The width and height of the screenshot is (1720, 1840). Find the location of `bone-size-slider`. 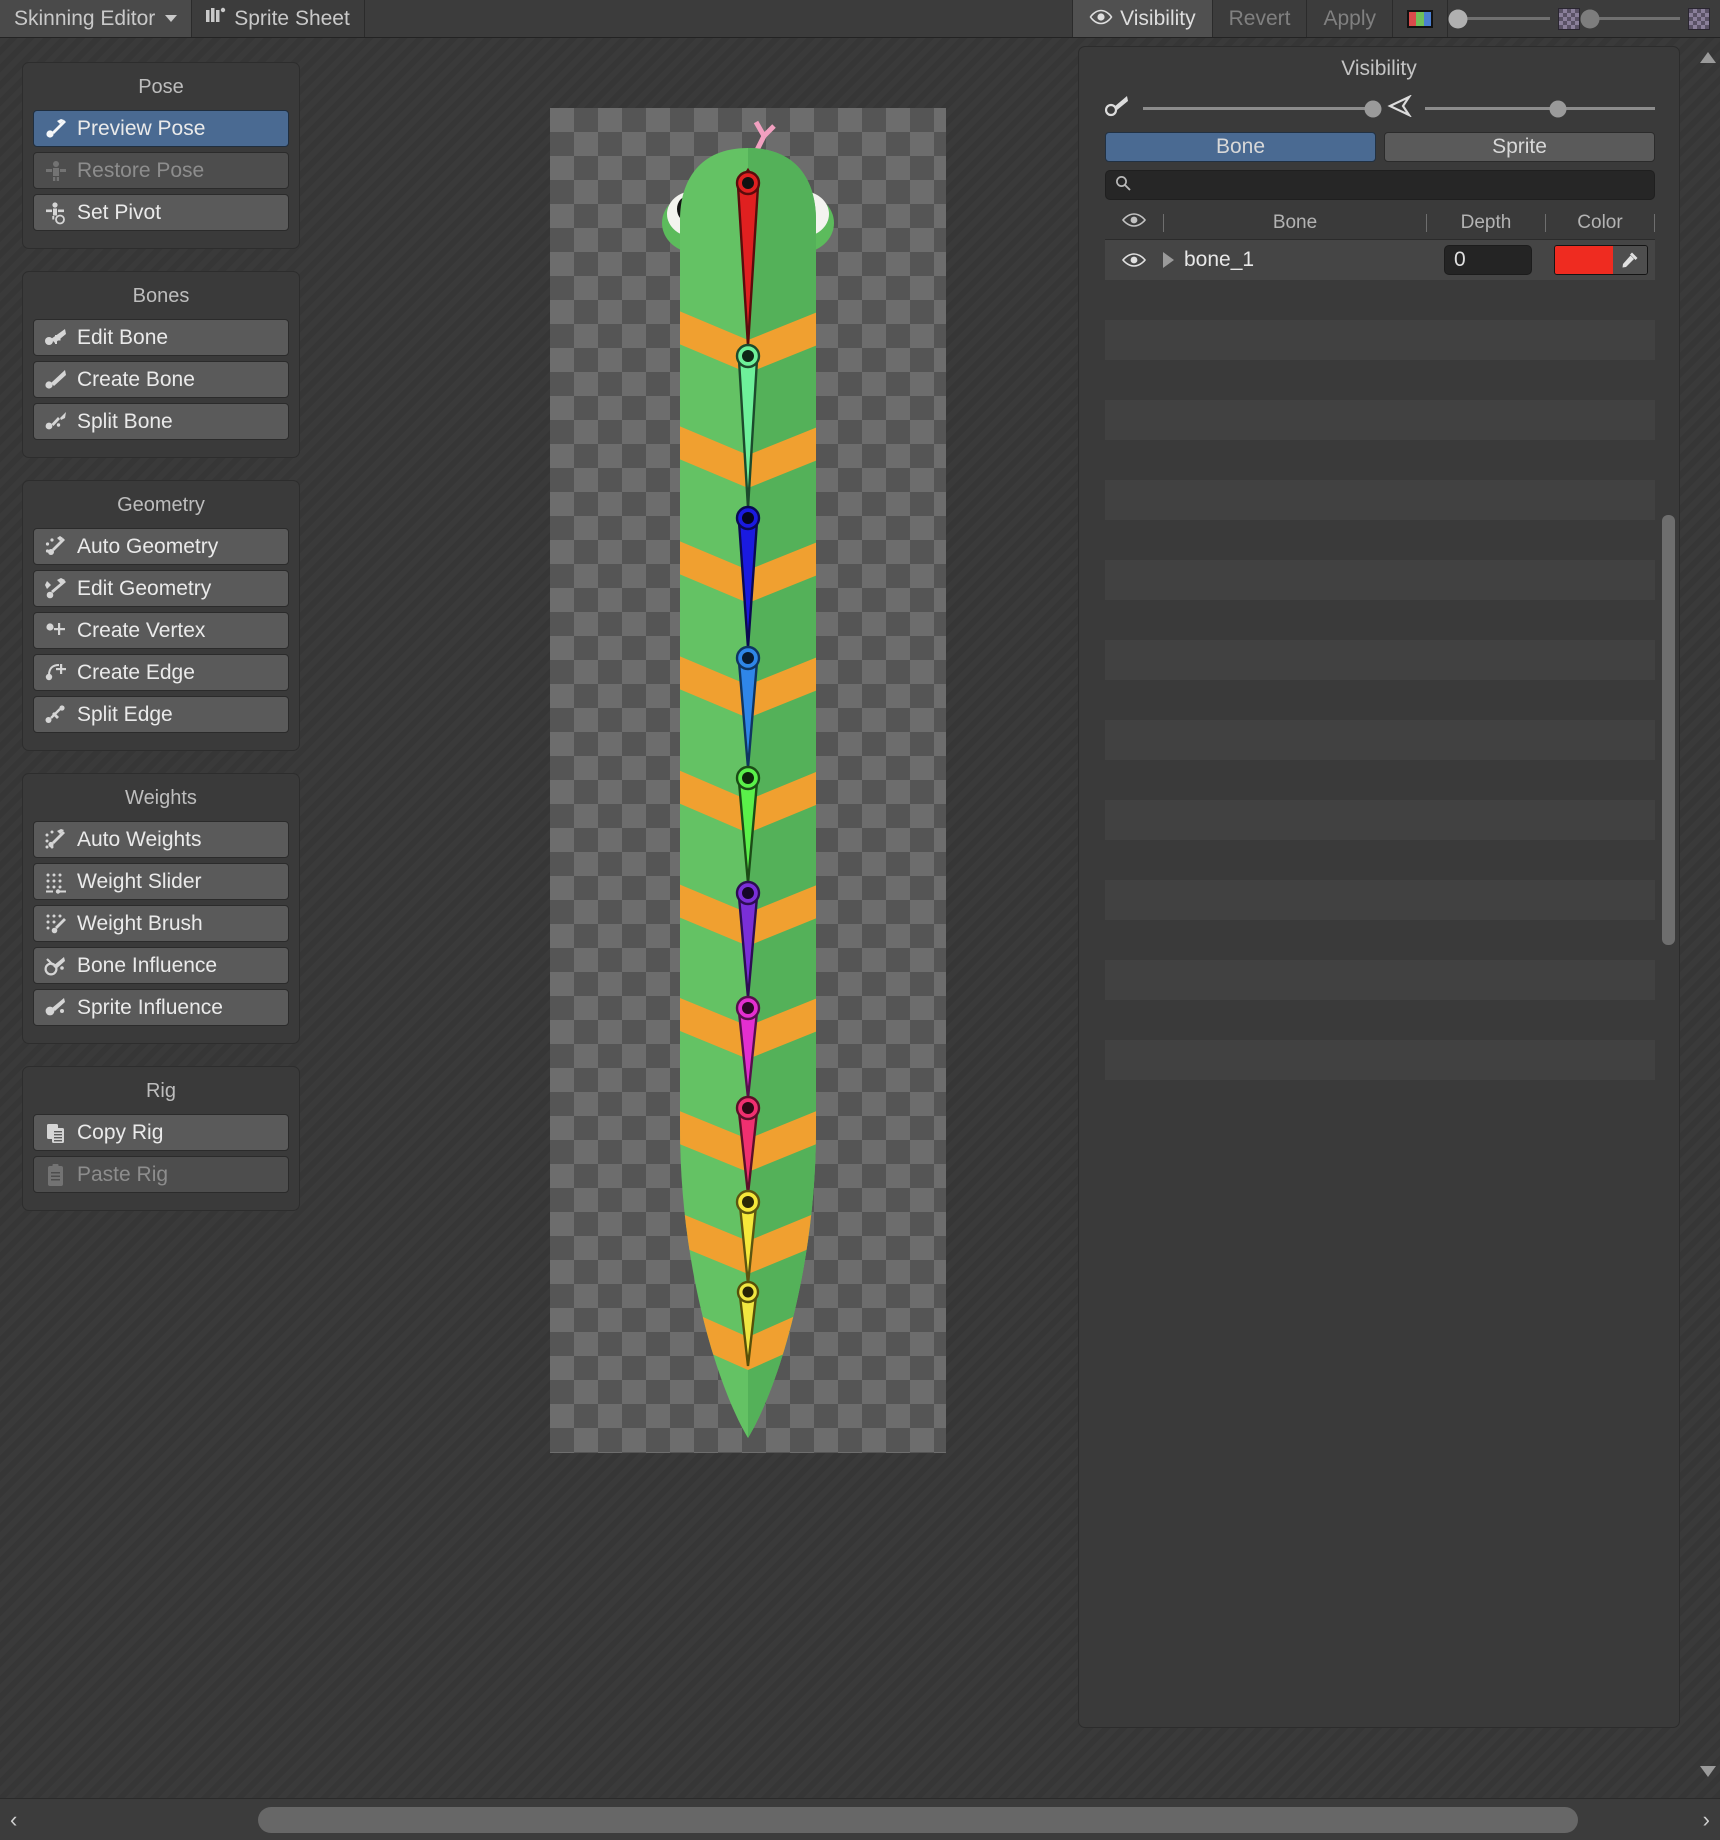

bone-size-slider is located at coordinates (1521, 108).